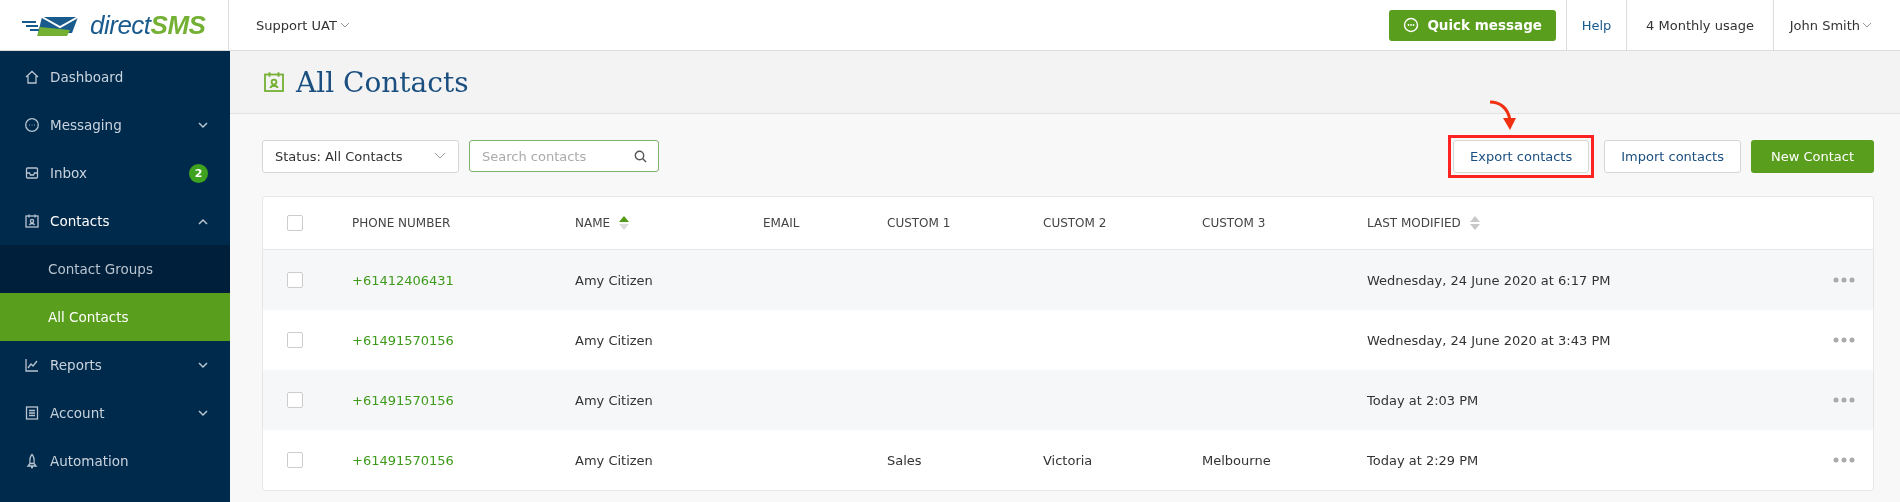 This screenshot has width=1900, height=502. What do you see at coordinates (1672, 156) in the screenshot?
I see `import-button: Import contacts` at bounding box center [1672, 156].